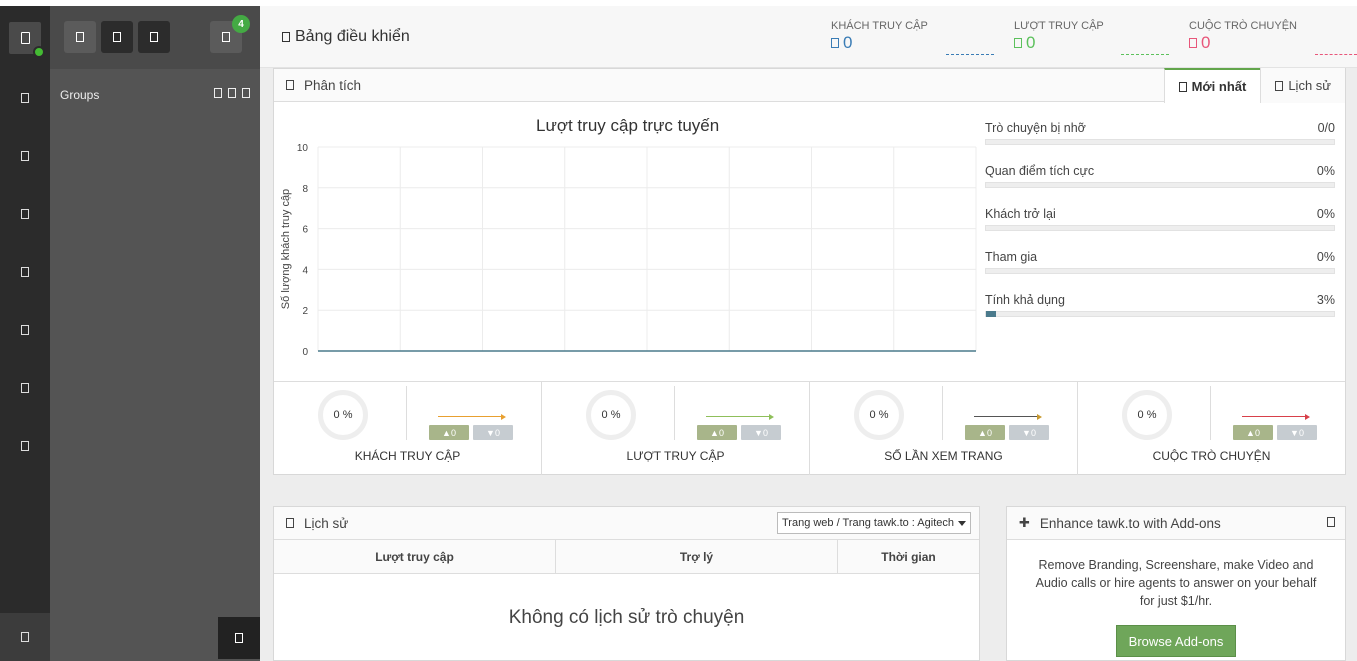 This screenshot has height=661, width=1357. I want to click on dashboard-icon, so click(25, 98).